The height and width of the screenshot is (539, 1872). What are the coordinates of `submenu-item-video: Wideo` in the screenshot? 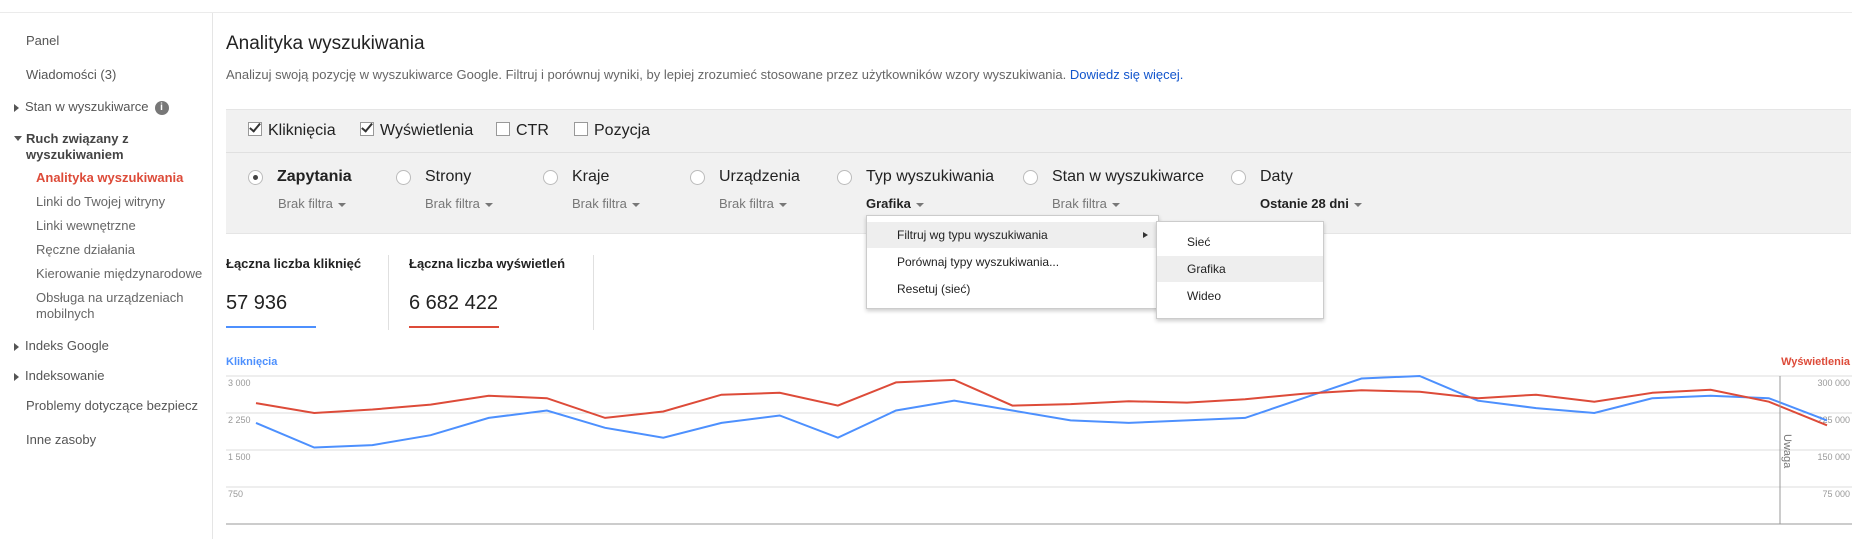 It's located at (1240, 296).